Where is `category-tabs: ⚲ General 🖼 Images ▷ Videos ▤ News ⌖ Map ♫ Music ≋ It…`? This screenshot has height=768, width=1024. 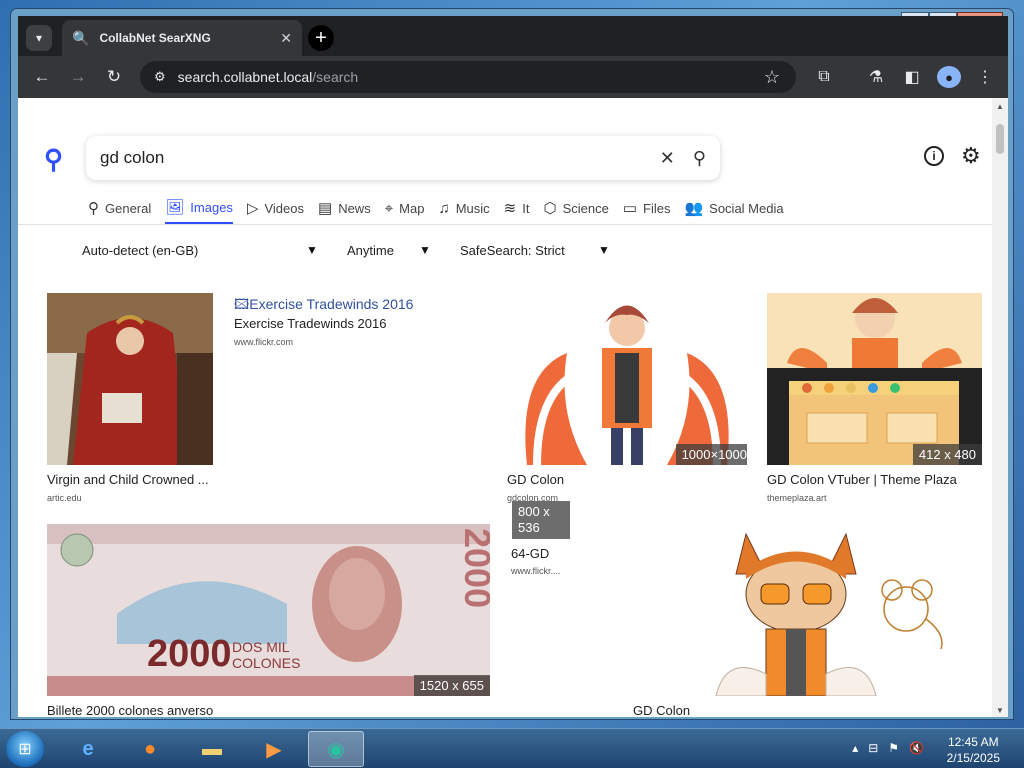
category-tabs: ⚲ General 🖼 Images ▷ Videos ▤ News ⌖ Map ♫ Music ≋ It… is located at coordinates (443, 211).